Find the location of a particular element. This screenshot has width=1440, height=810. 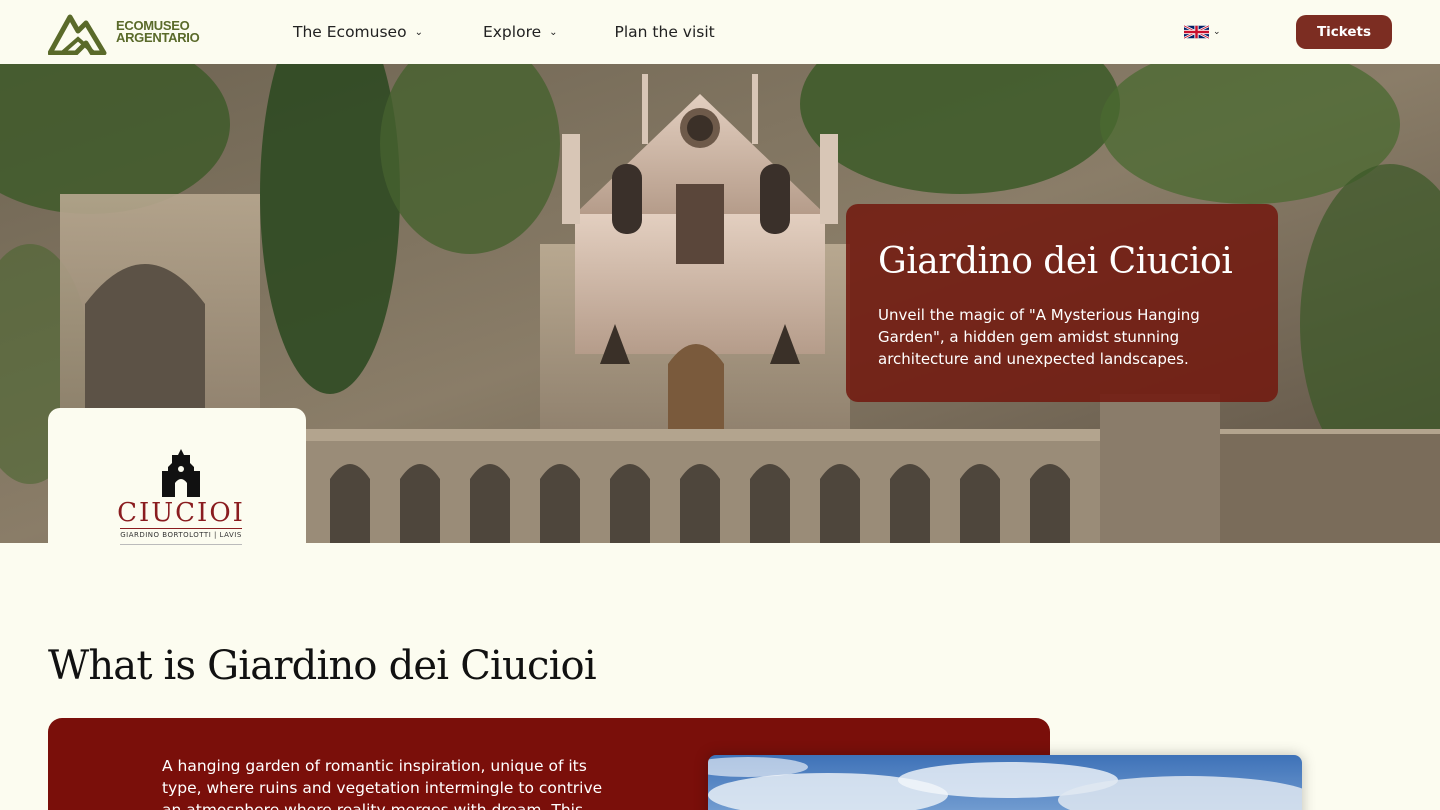

ecomuseo-logo: ECOMUSEO ARGENTARIO is located at coordinates (124, 32).